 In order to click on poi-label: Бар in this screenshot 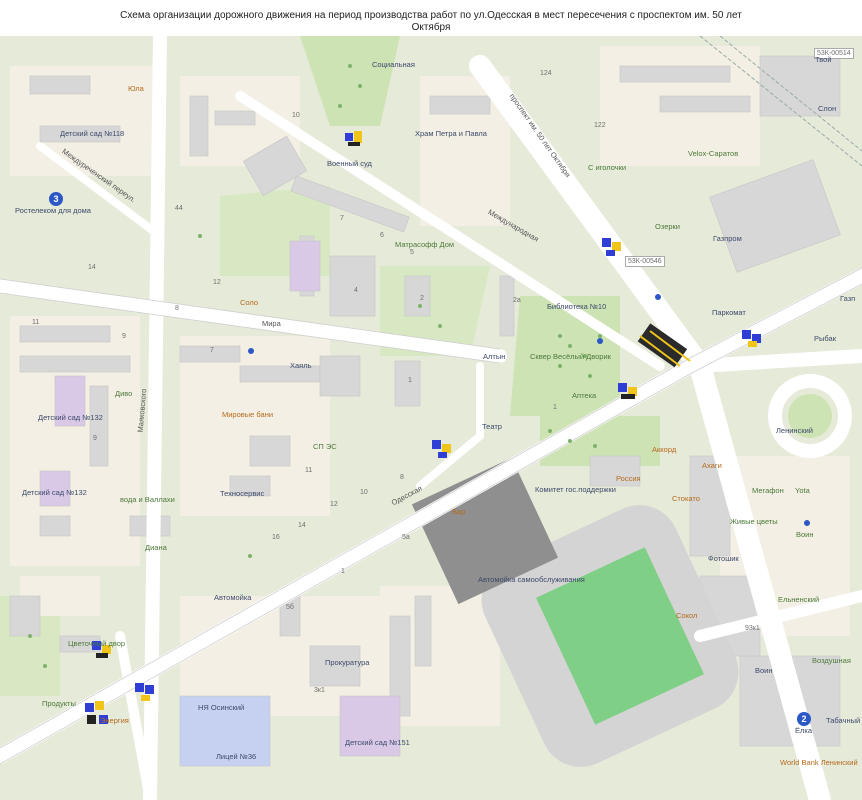, I will do `click(458, 511)`.